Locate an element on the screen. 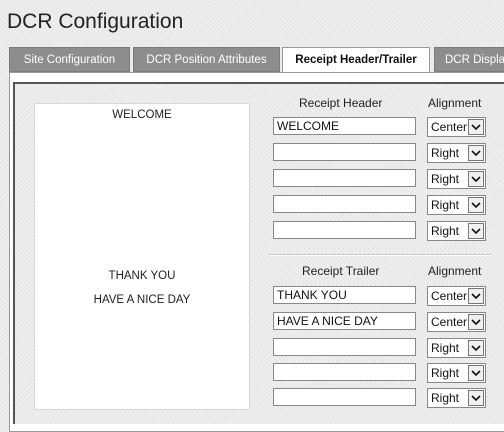  header-line-1-alignment-select: Center is located at coordinates (456, 127).